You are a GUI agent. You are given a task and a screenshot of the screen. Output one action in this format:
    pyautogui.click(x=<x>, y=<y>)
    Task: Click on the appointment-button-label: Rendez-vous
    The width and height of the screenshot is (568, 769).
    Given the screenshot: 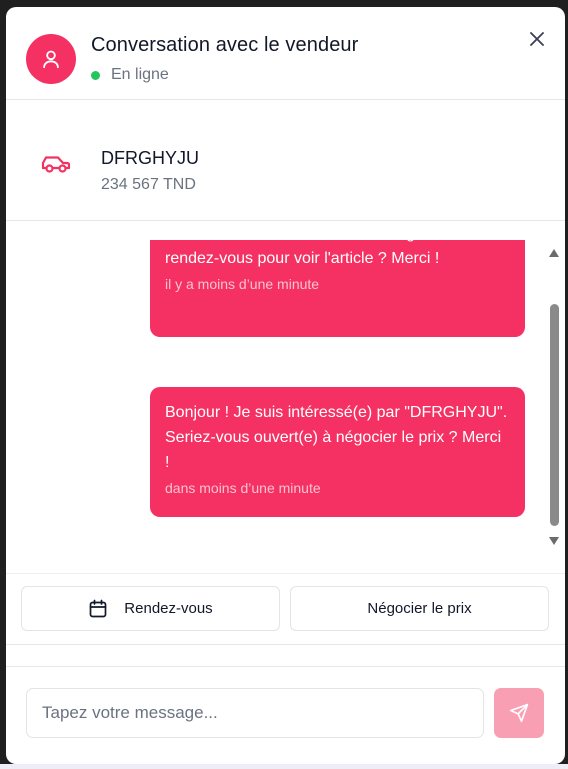 What is the action you would take?
    pyautogui.click(x=168, y=608)
    